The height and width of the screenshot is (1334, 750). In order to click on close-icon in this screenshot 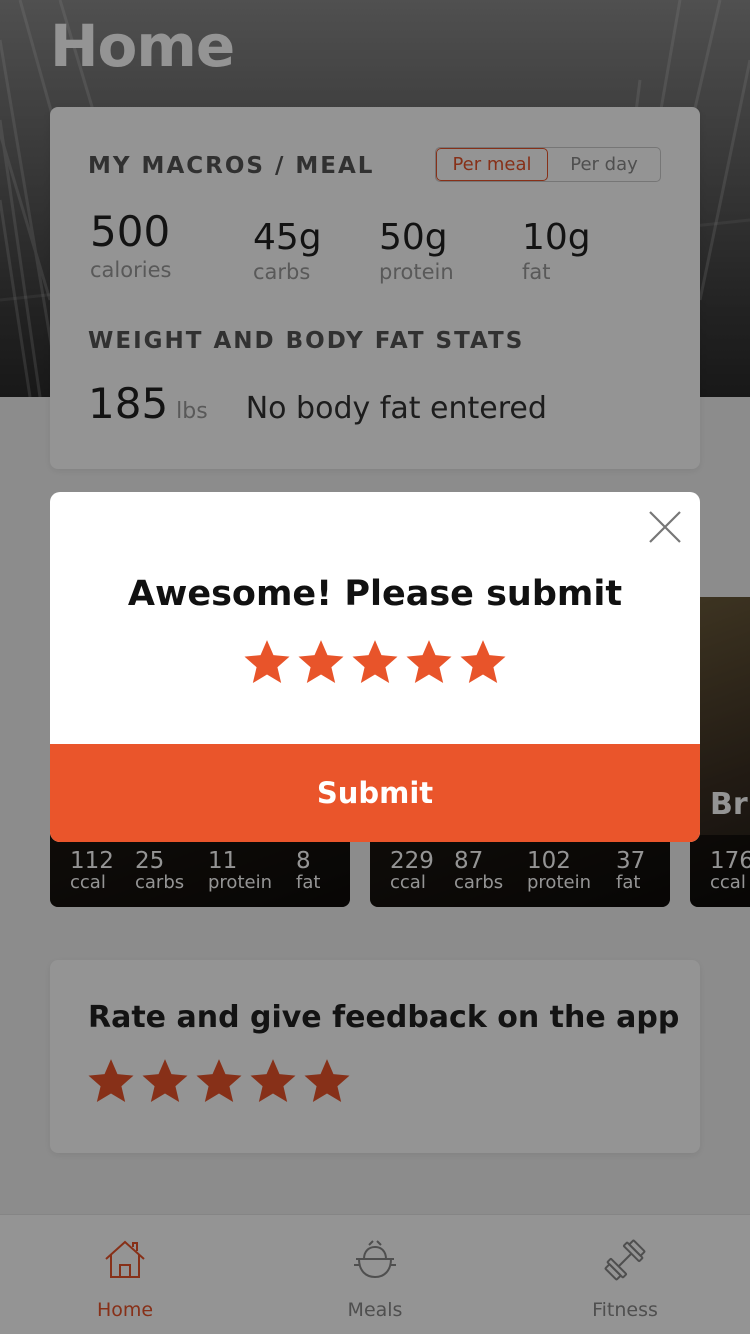, I will do `click(665, 527)`.